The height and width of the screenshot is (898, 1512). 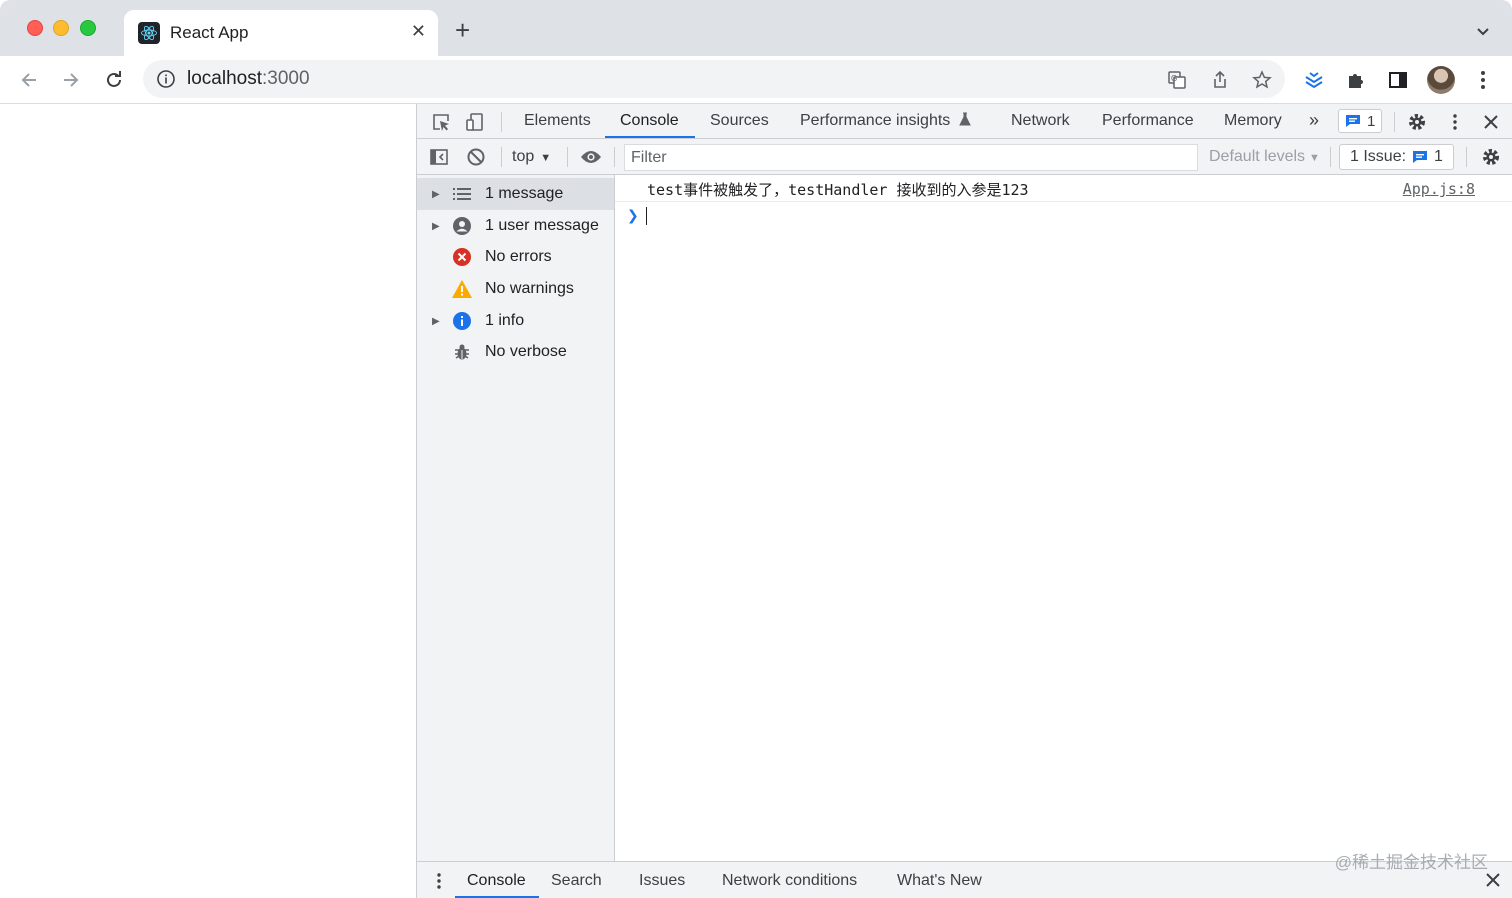 What do you see at coordinates (441, 122) in the screenshot?
I see `inspect-element-icon` at bounding box center [441, 122].